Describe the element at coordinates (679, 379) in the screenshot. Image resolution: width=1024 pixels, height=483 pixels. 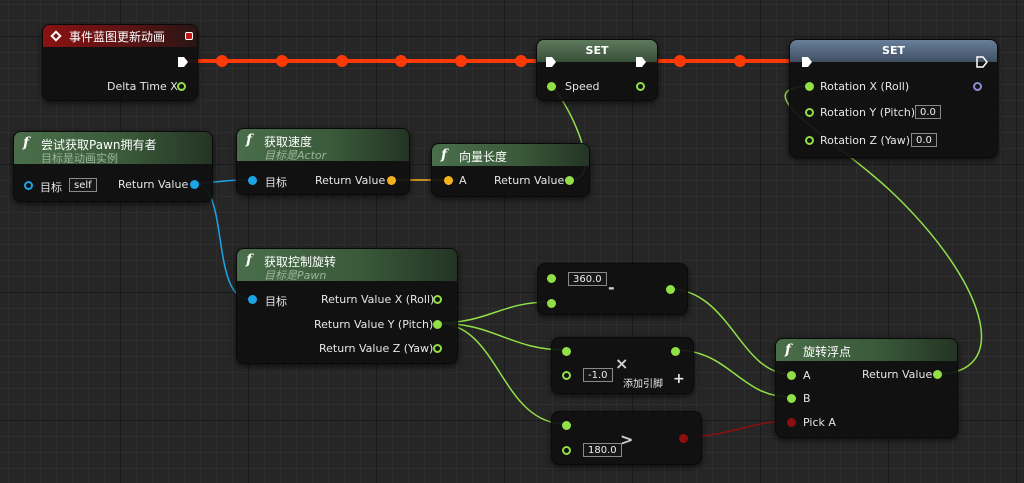
I see `add-pin-icon: +` at that location.